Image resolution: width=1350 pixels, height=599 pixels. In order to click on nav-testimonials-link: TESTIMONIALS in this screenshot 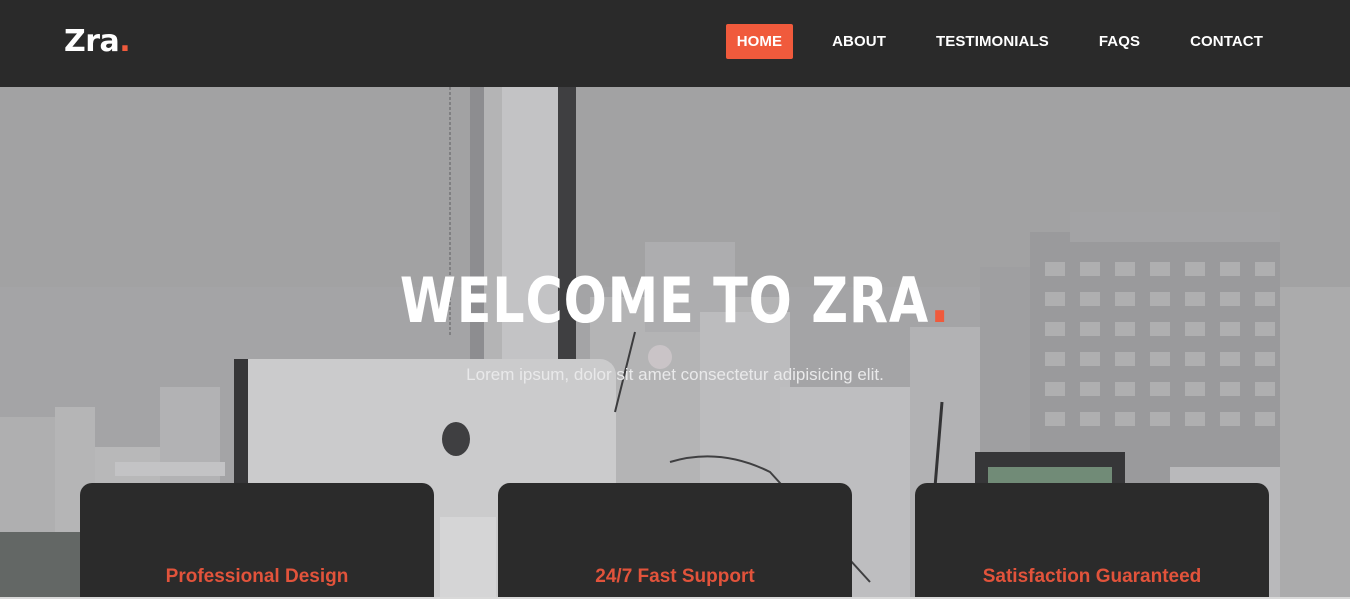, I will do `click(992, 41)`.